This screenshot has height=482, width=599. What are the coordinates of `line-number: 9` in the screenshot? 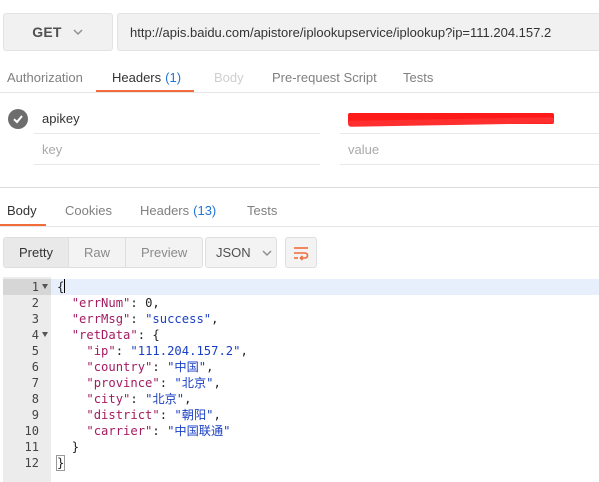 It's located at (35, 415).